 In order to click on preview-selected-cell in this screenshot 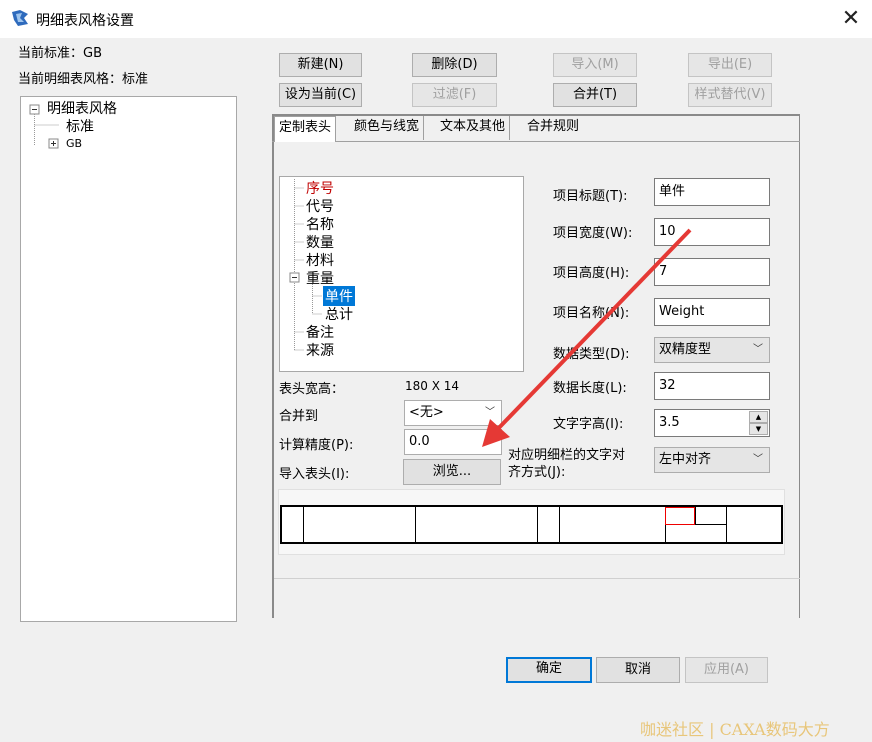, I will do `click(680, 516)`.